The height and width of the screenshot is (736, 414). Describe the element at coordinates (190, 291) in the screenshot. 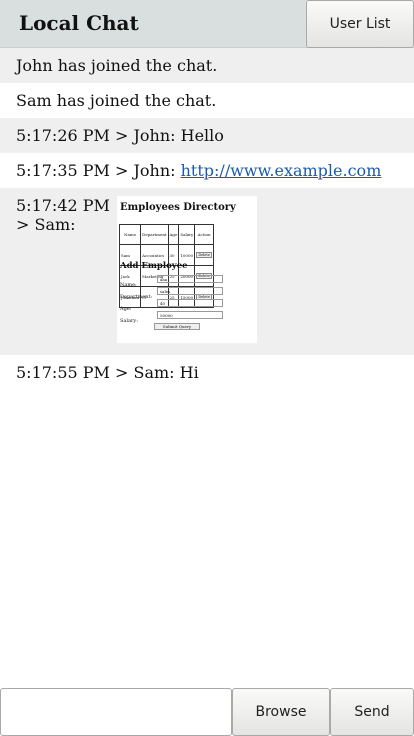

I see `form-field: sales` at that location.